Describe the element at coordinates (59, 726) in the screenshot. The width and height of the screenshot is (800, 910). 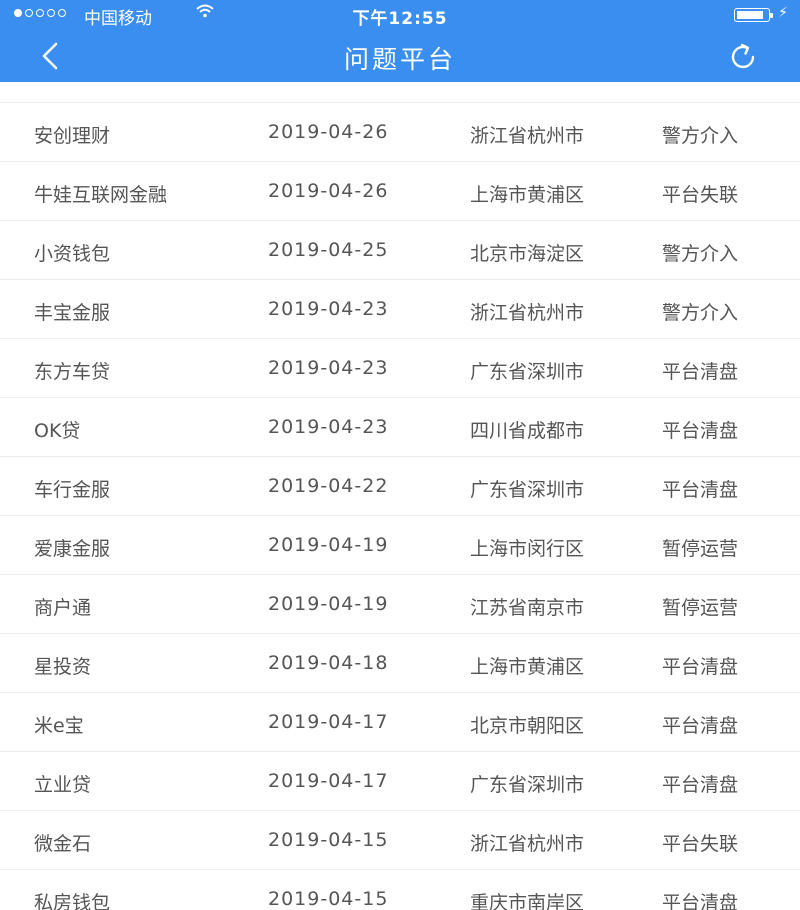
I see `platform-name: 米e宝` at that location.